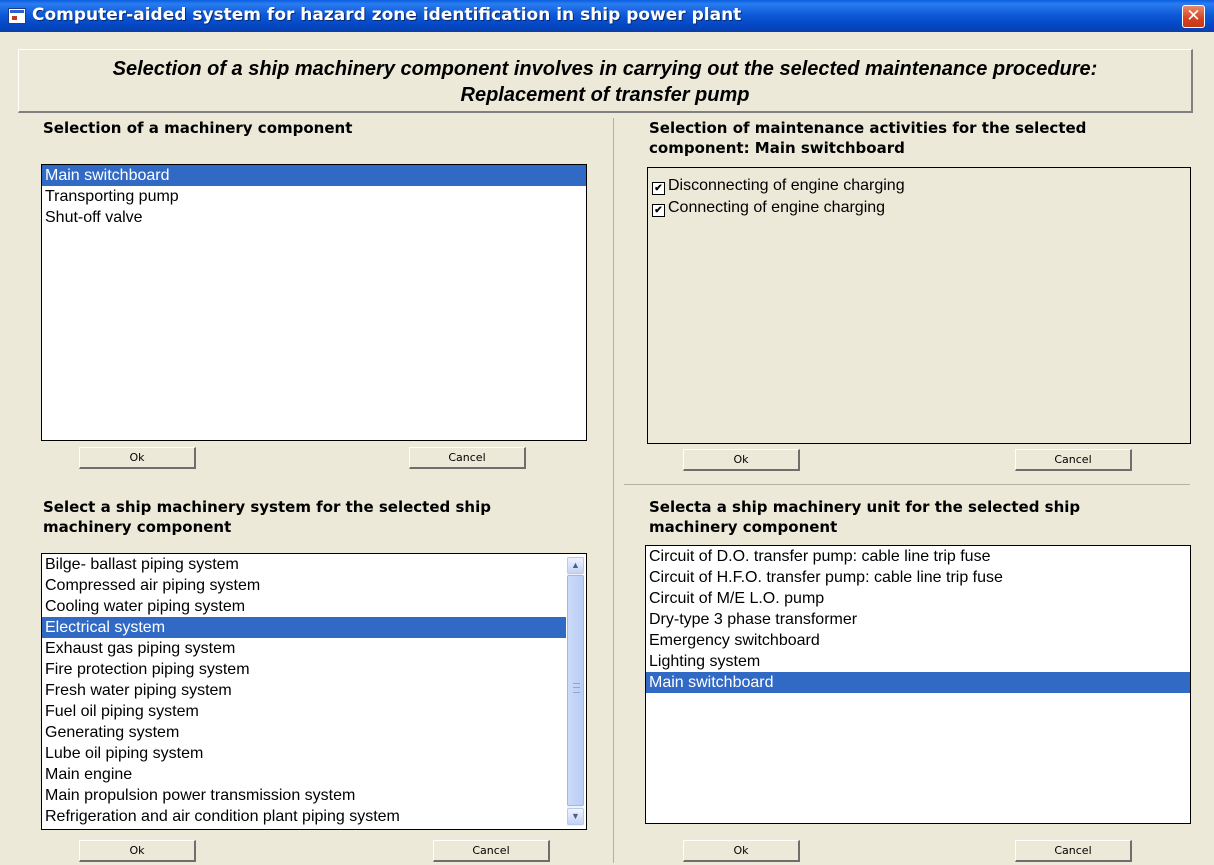  I want to click on activities-cancel-button: Cancel, so click(1073, 460).